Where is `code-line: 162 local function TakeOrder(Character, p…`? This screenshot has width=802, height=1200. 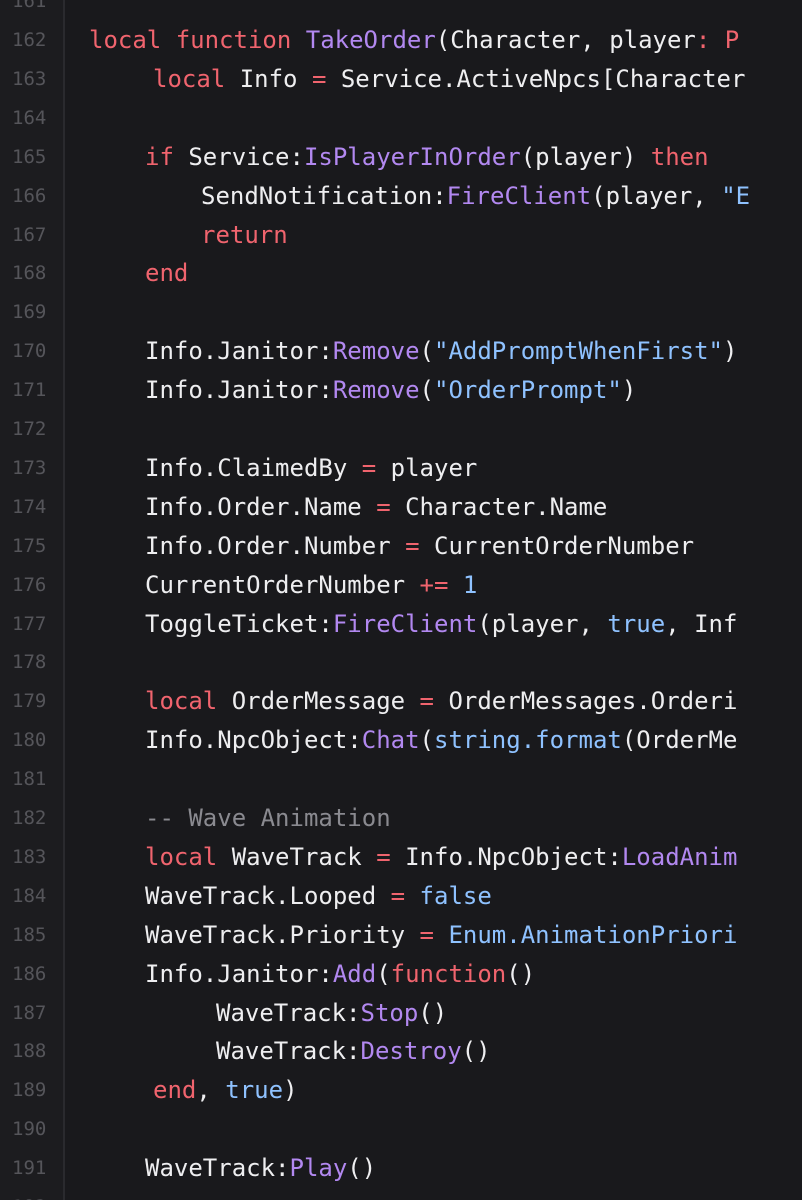 code-line: 162 local function TakeOrder(Character, p… is located at coordinates (401, 40).